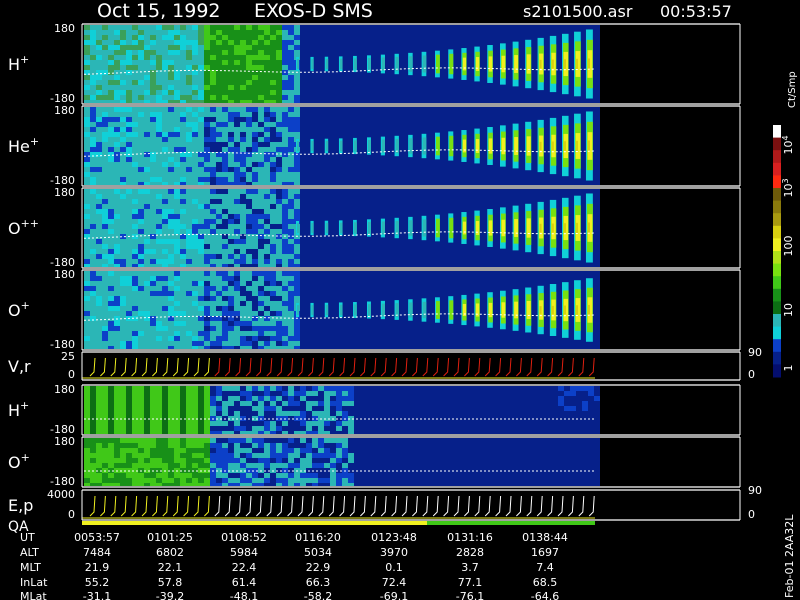 The height and width of the screenshot is (600, 800). I want to click on row-label: UT, so click(27, 537).